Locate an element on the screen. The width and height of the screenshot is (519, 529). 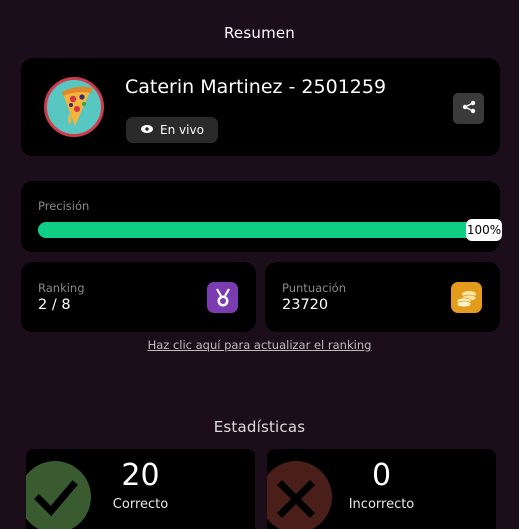
incorrect-stat-card: 0 Incorrecto is located at coordinates (381, 489).